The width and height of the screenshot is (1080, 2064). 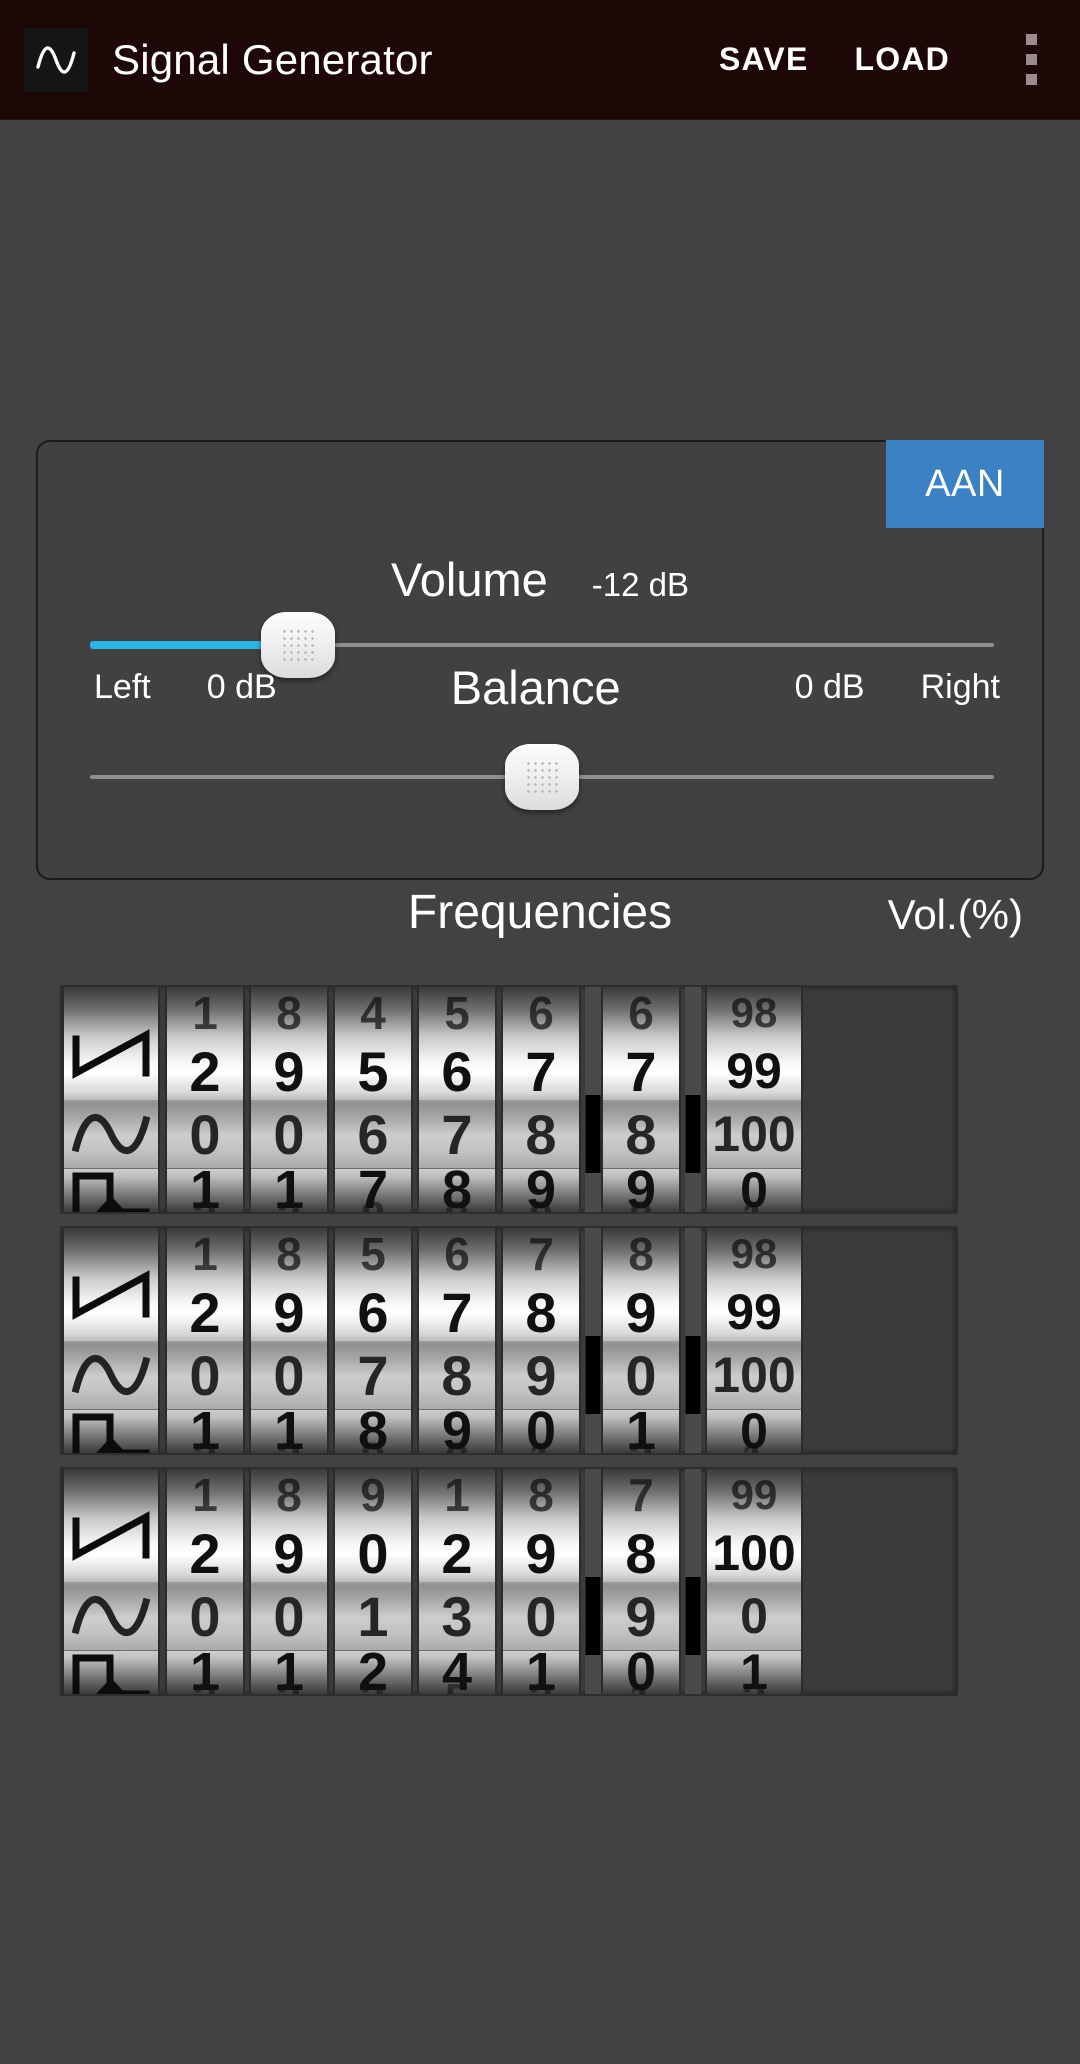 What do you see at coordinates (373, 1684) in the screenshot?
I see `wheel-value-below2: 3` at bounding box center [373, 1684].